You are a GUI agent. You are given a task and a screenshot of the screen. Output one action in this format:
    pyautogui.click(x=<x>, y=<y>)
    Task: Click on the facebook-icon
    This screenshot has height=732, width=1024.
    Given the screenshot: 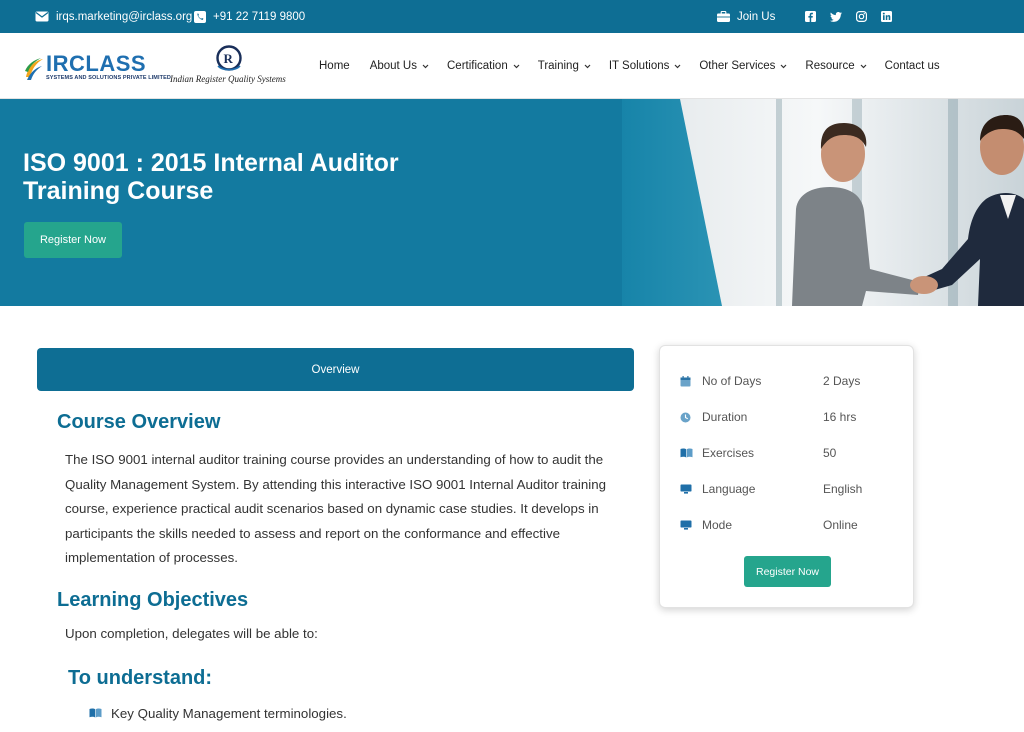 What is the action you would take?
    pyautogui.click(x=810, y=16)
    